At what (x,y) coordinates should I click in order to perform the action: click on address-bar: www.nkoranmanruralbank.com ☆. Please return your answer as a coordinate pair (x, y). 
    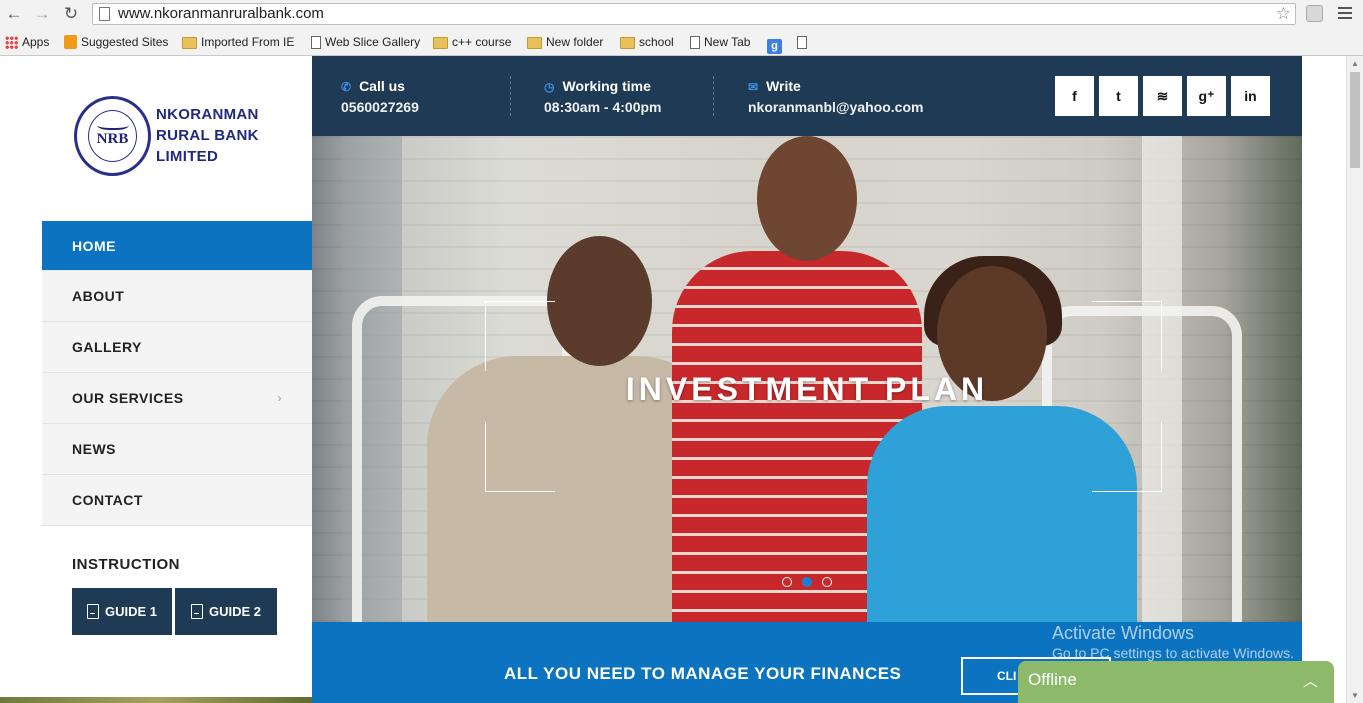
    Looking at the image, I should click on (694, 14).